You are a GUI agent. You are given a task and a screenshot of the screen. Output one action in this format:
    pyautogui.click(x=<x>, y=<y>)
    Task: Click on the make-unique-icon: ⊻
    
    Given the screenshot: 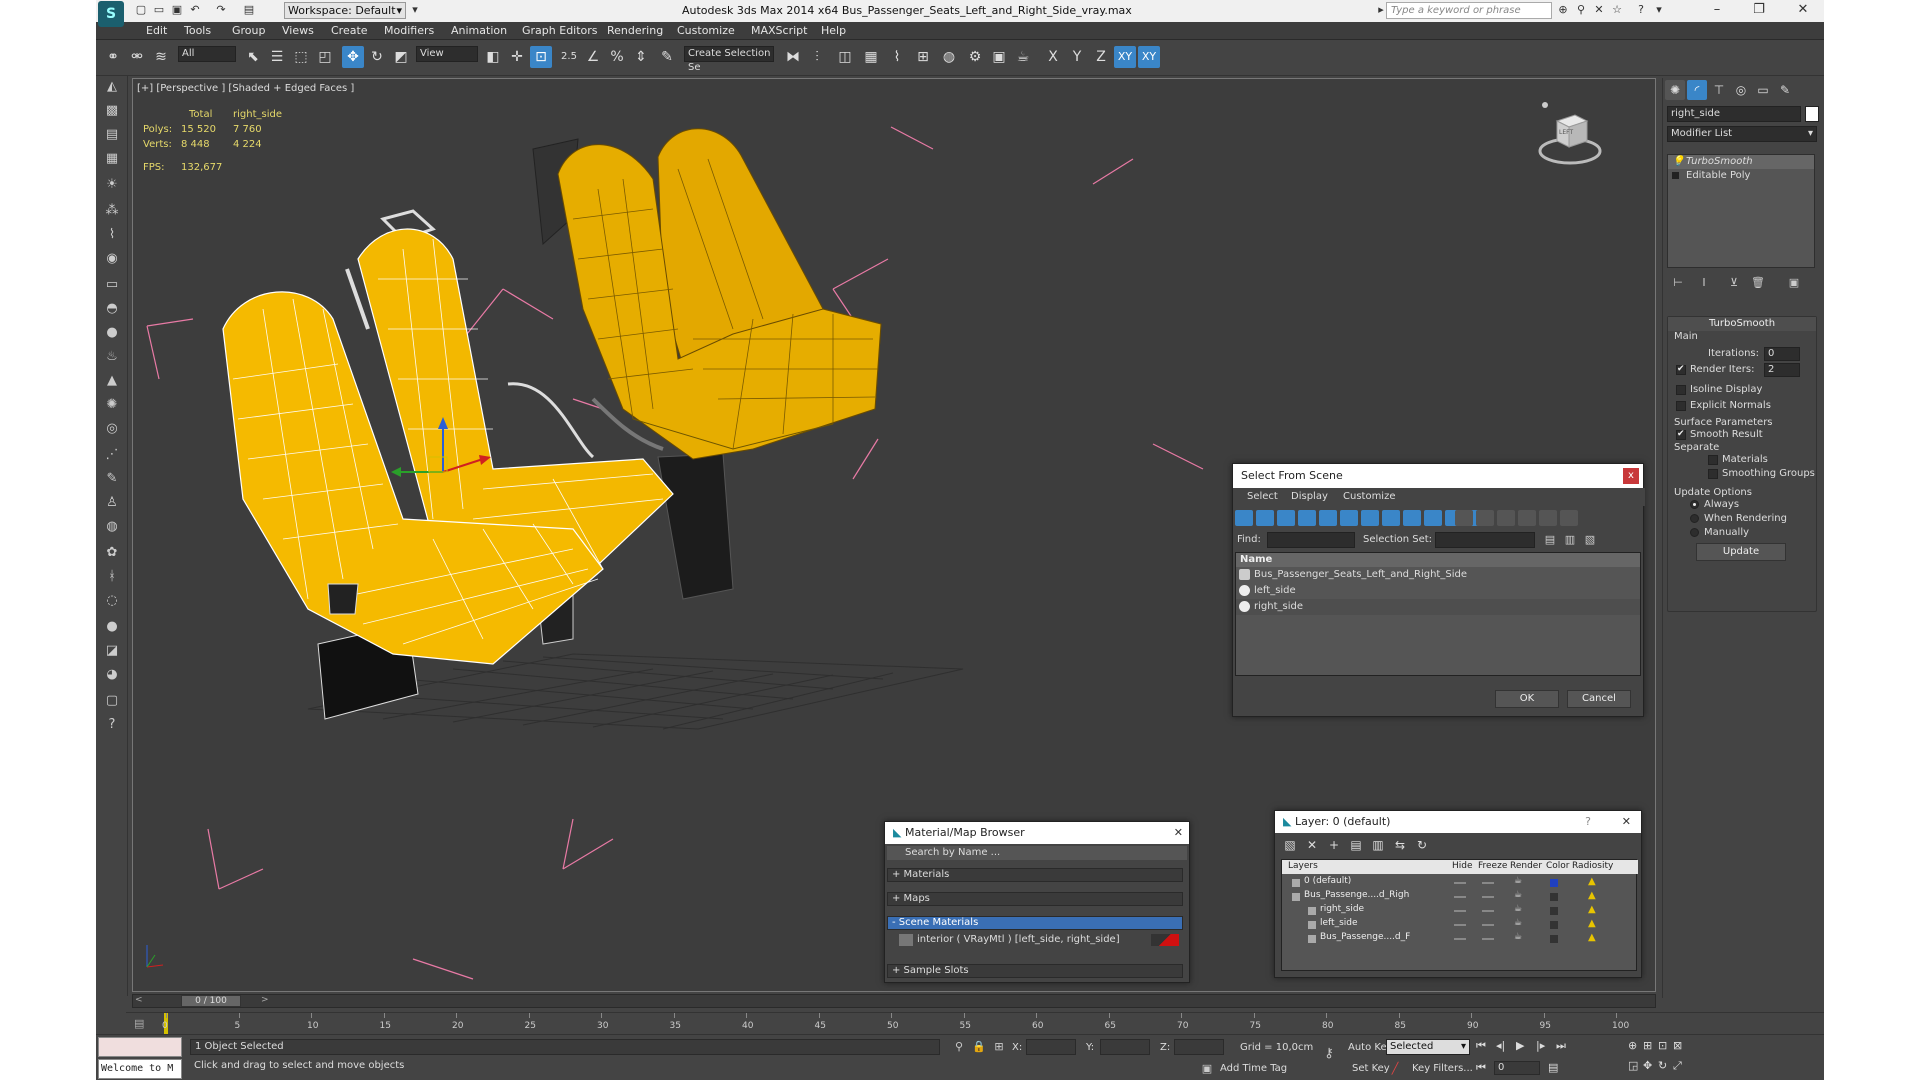 What is the action you would take?
    pyautogui.click(x=1734, y=283)
    